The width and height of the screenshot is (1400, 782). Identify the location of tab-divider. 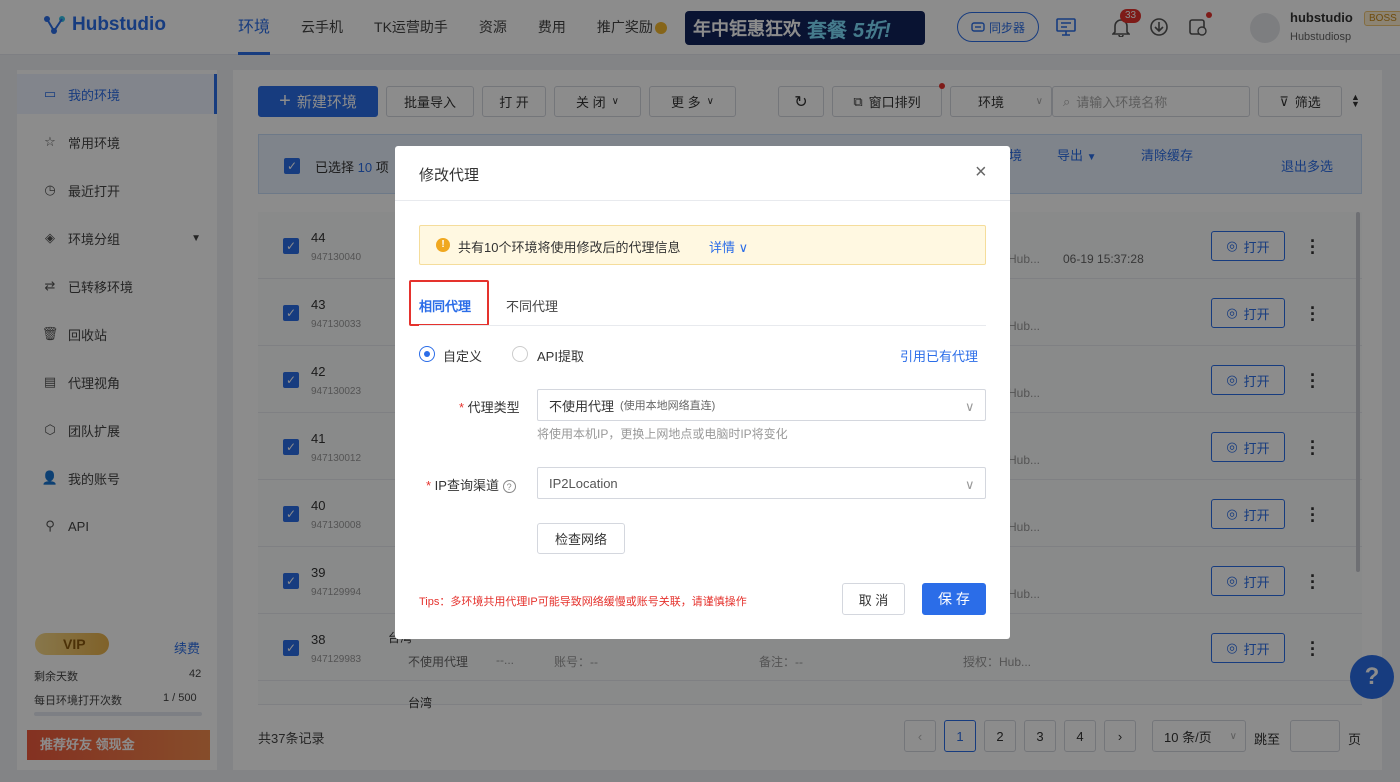
(702, 325).